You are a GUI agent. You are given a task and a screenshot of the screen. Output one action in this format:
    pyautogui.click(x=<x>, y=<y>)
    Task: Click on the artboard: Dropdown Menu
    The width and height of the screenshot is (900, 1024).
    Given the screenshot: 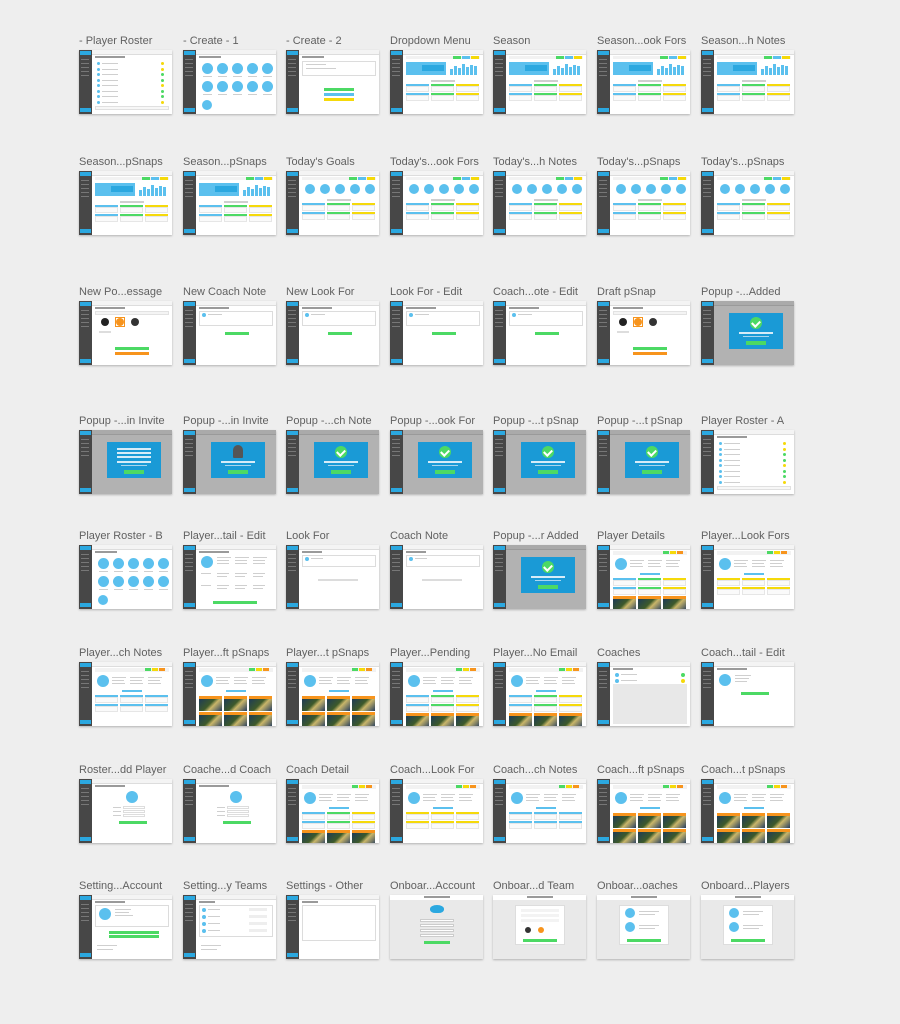 What is the action you would take?
    pyautogui.click(x=437, y=74)
    